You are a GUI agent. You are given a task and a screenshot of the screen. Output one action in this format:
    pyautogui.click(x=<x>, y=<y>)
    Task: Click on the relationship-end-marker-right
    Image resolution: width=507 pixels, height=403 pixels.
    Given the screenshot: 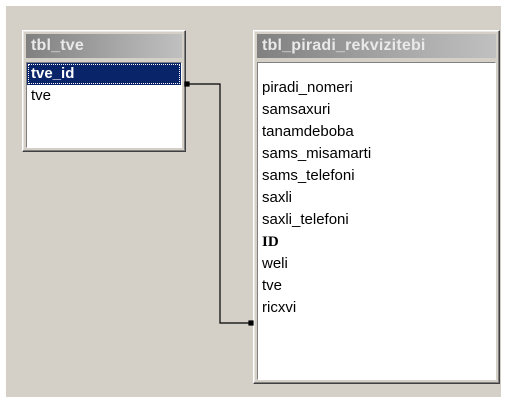 What is the action you would take?
    pyautogui.click(x=251, y=323)
    